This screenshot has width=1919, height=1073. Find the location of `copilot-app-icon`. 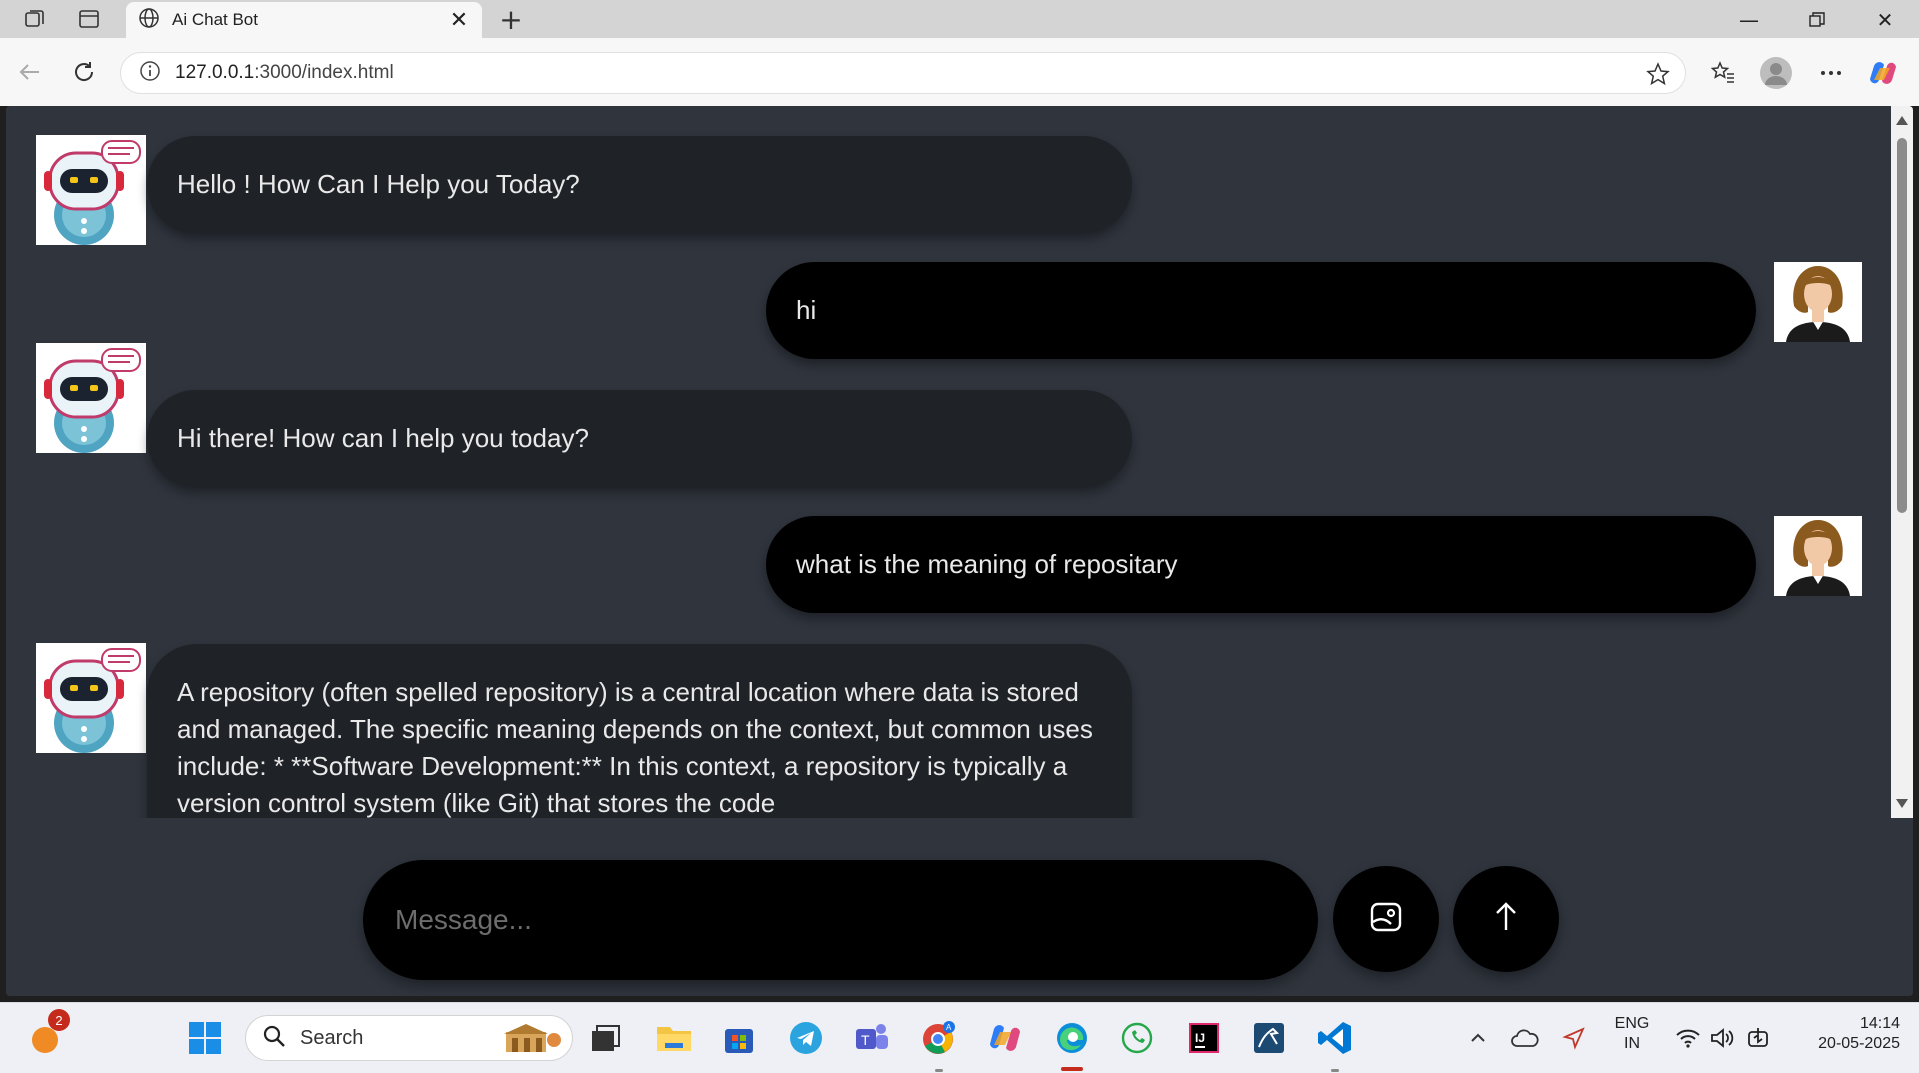

copilot-app-icon is located at coordinates (1005, 1038).